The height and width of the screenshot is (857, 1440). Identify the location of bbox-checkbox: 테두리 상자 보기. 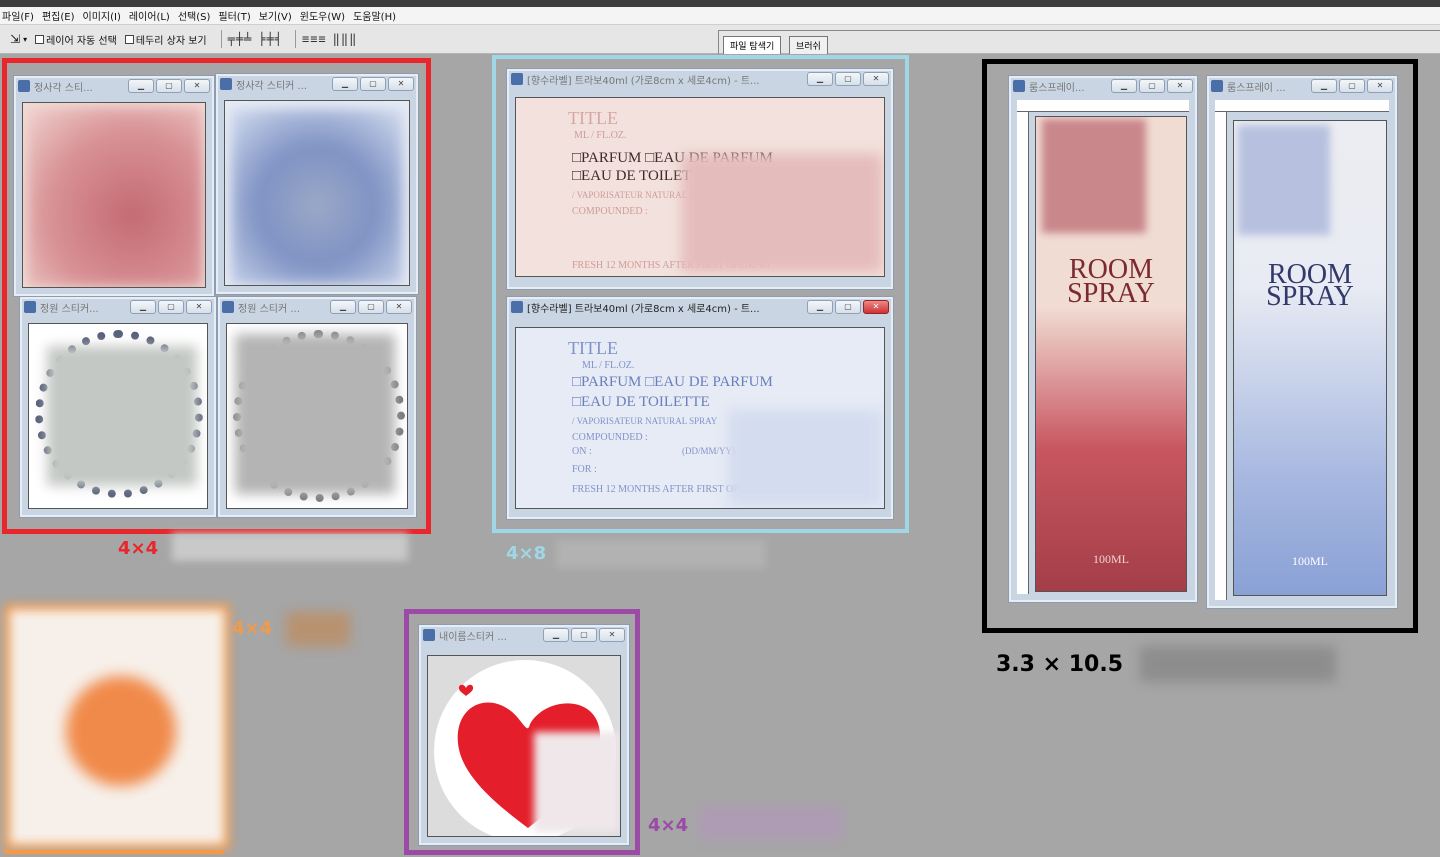
(165, 39).